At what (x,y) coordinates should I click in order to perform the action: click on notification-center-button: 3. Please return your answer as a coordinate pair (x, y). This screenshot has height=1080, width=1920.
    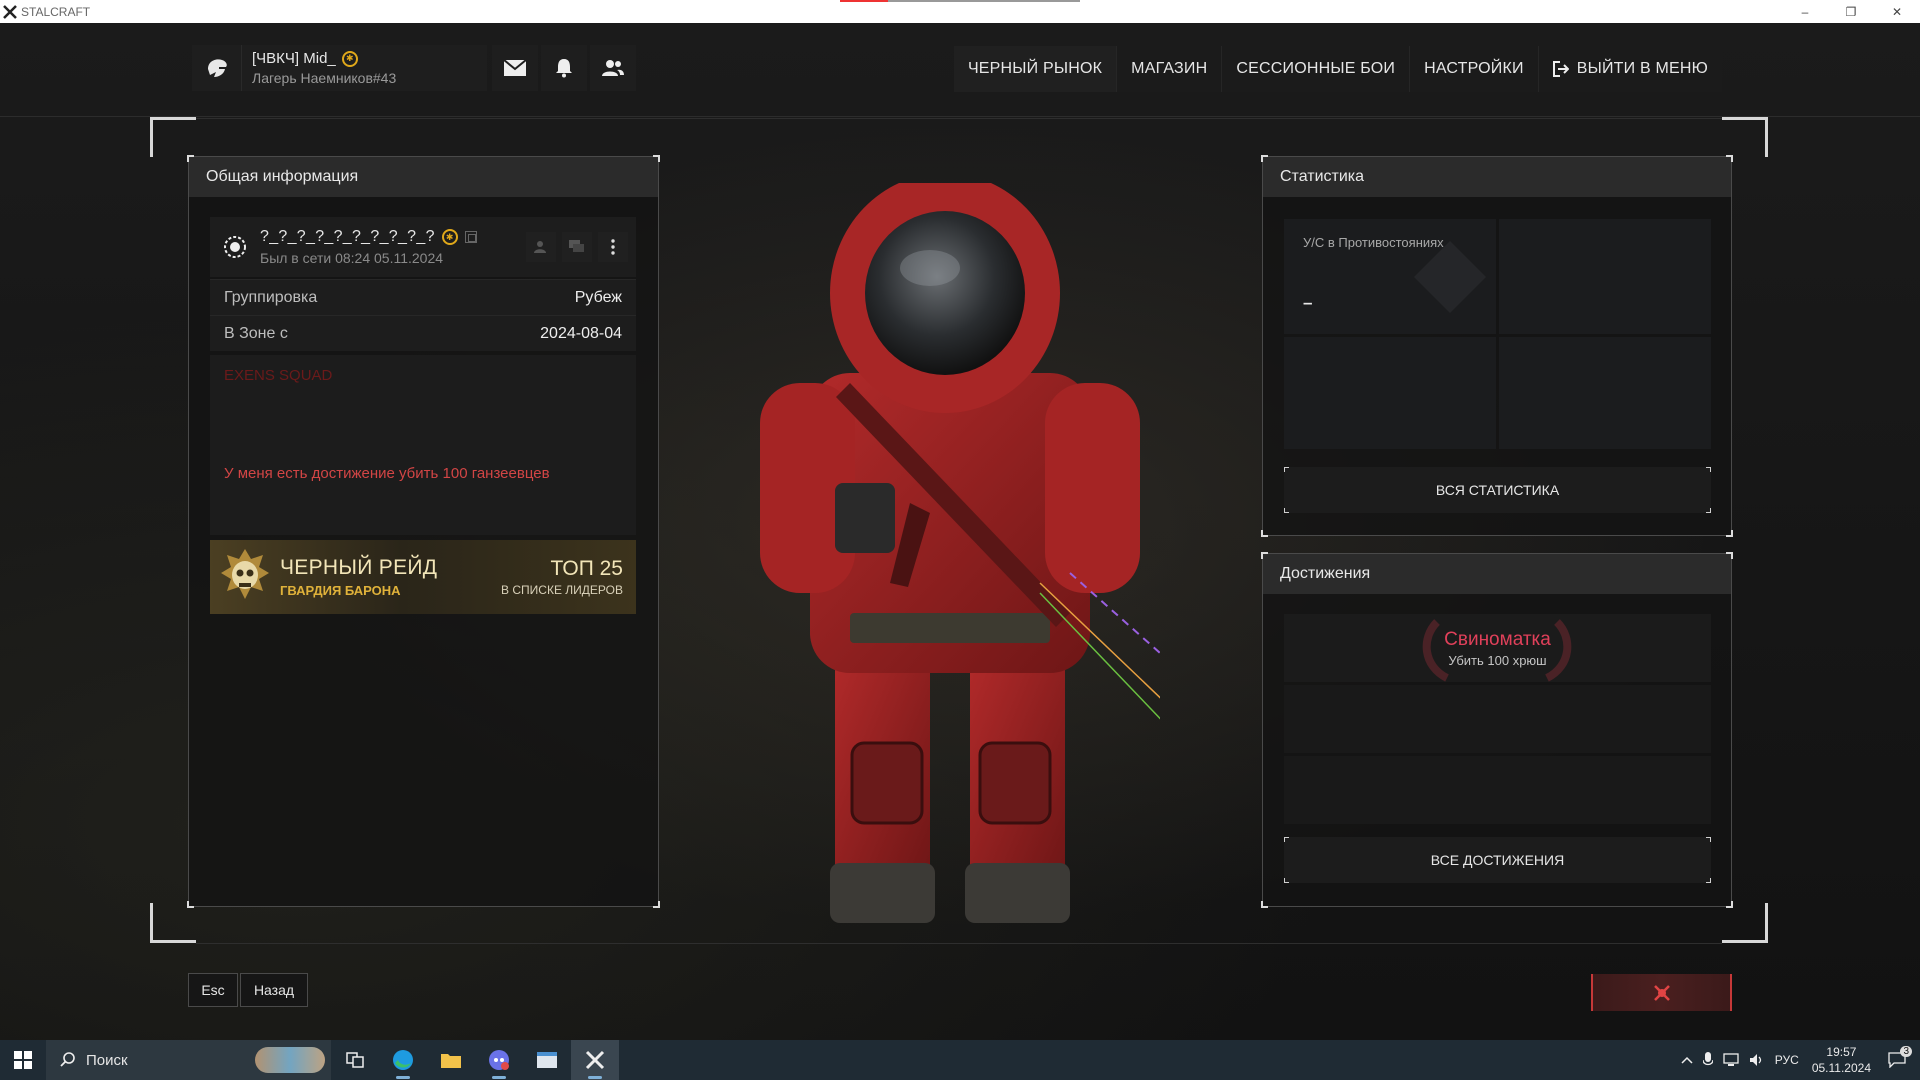
    Looking at the image, I should click on (1900, 1057).